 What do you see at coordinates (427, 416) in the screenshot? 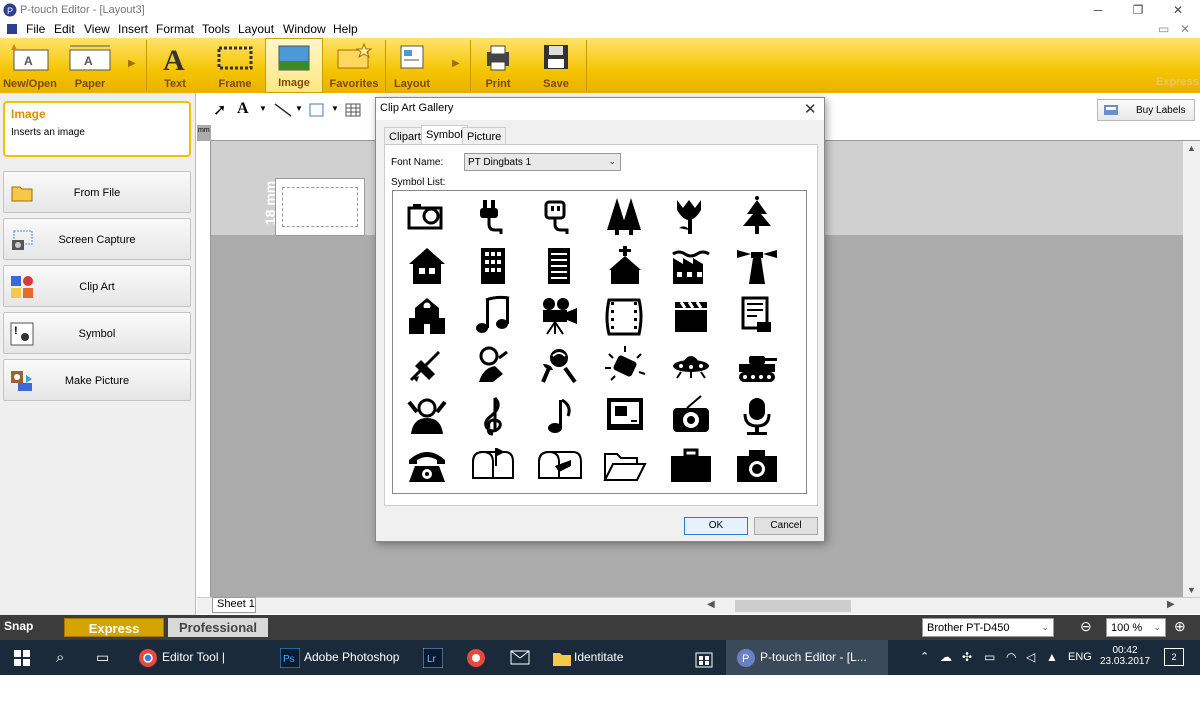
I see `symbol-crowd-cheering` at bounding box center [427, 416].